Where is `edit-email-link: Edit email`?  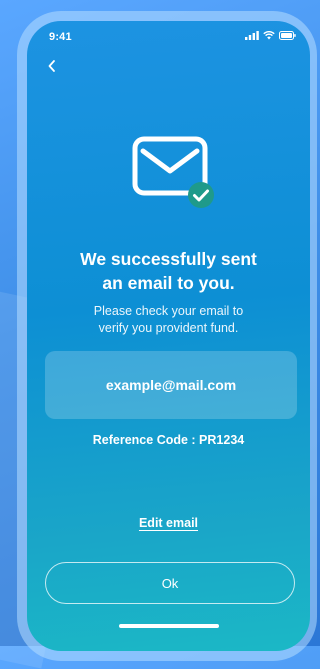 edit-email-link: Edit email is located at coordinates (168, 523).